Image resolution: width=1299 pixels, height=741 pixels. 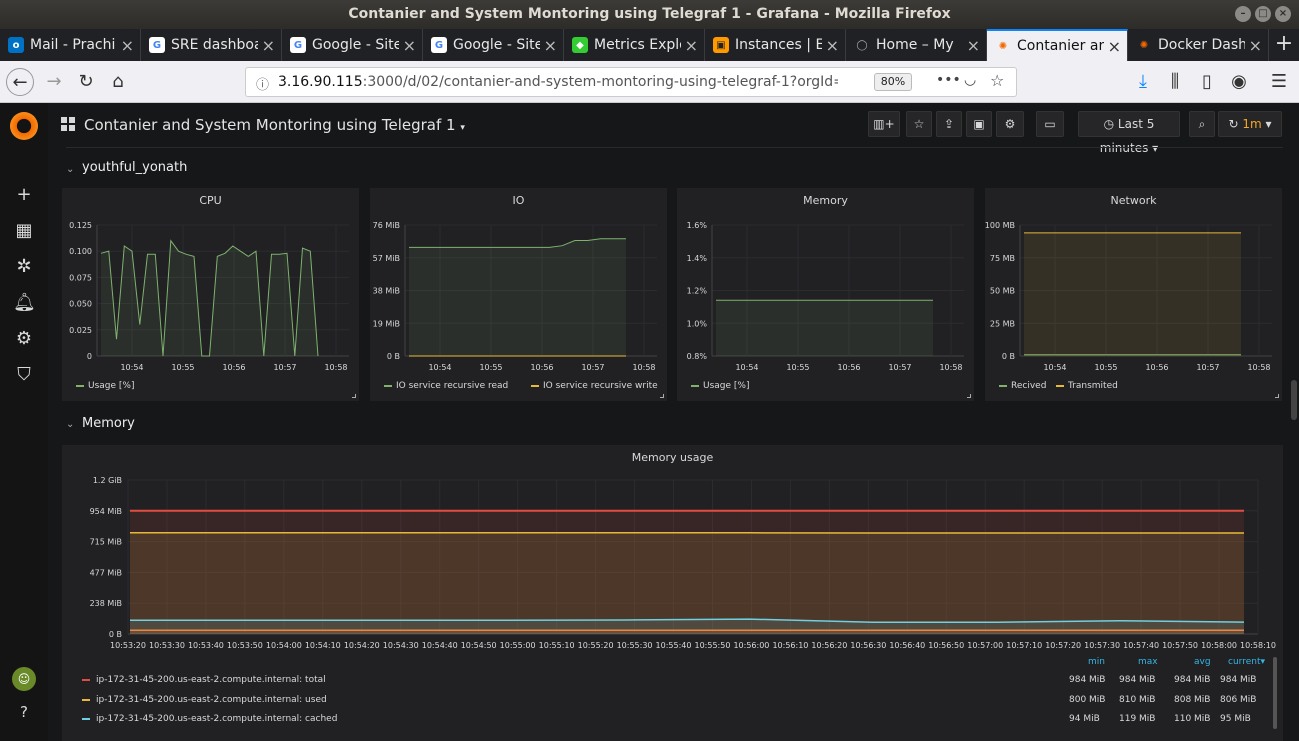 I want to click on page-scrollbar, so click(x=1294, y=400).